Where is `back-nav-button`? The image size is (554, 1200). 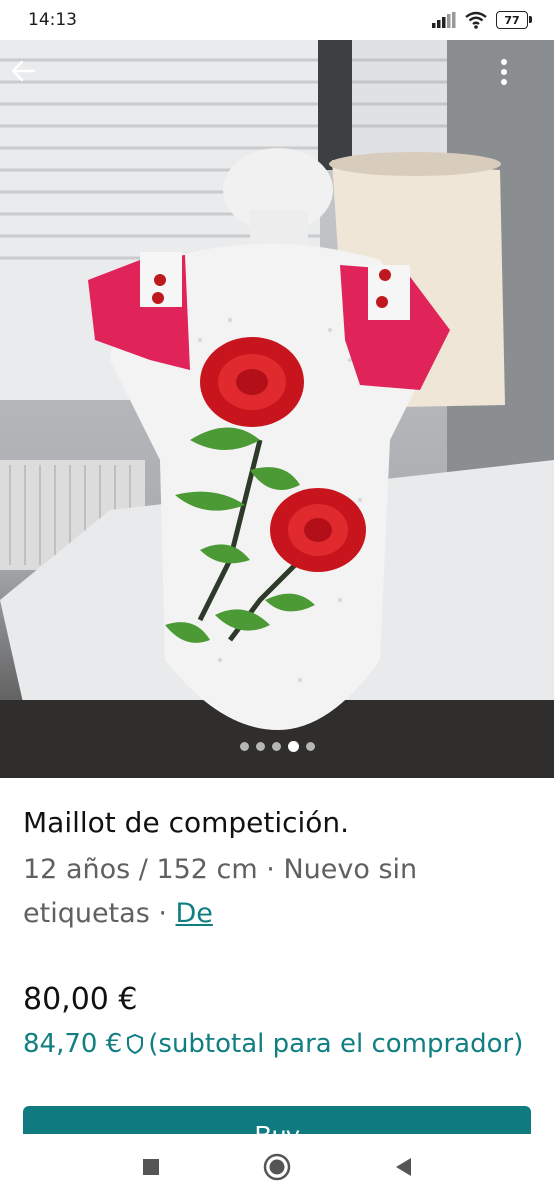 back-nav-button is located at coordinates (403, 1167).